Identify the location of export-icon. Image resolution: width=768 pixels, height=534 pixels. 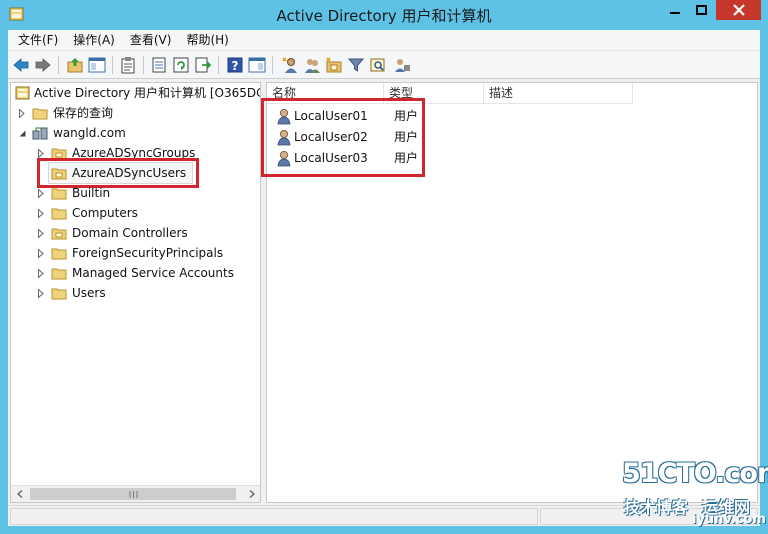
(203, 65).